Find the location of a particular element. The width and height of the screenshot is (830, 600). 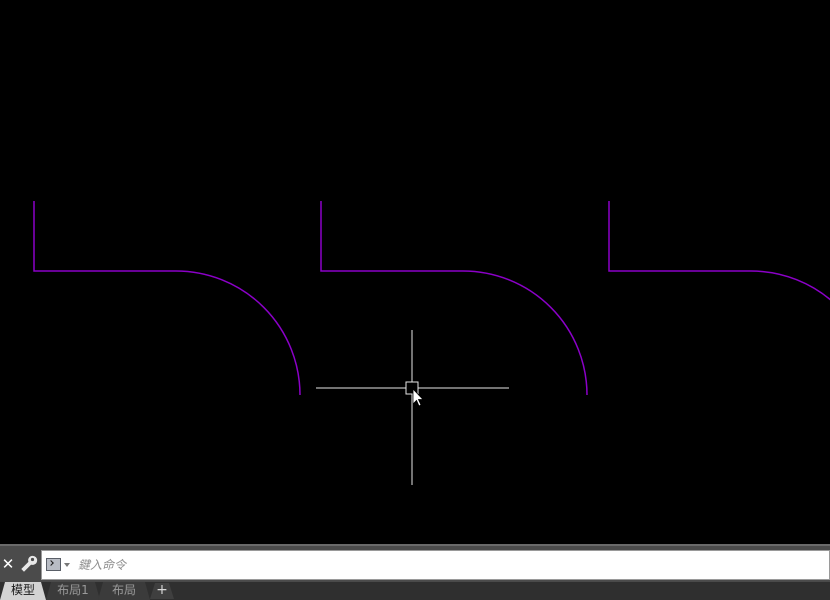

tab-layout1: 布局1 is located at coordinates (73, 591).